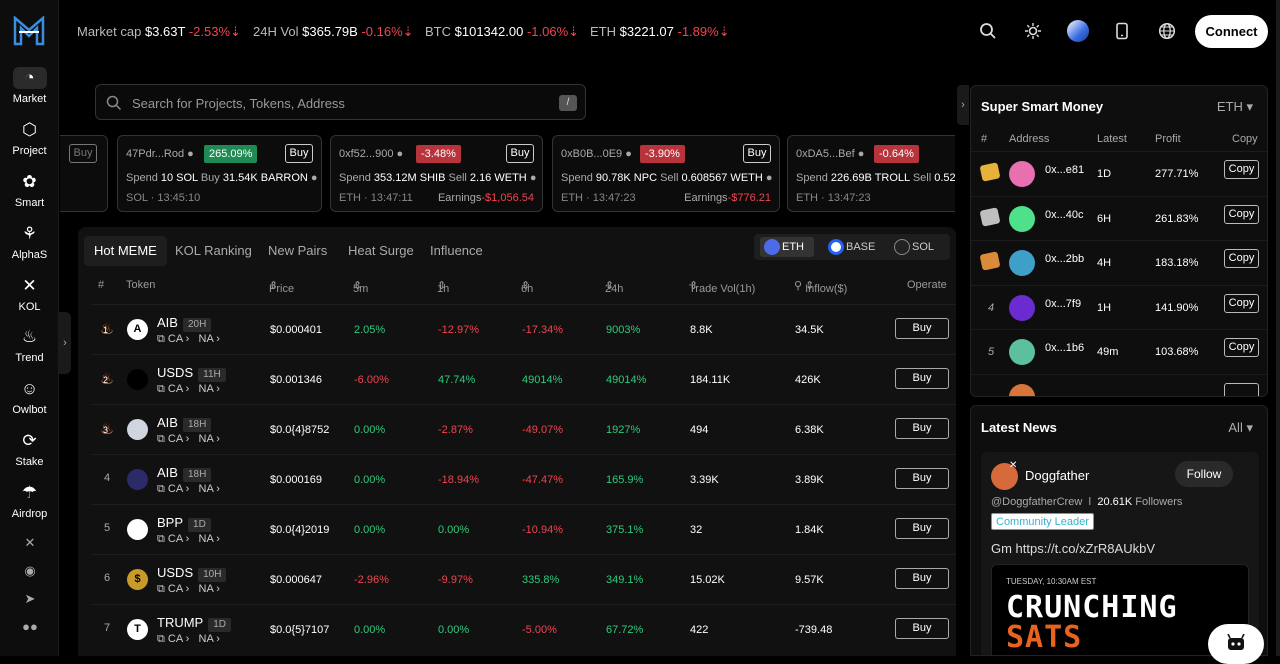 Image resolution: width=1280 pixels, height=664 pixels. Describe the element at coordinates (160, 154) in the screenshot. I see `card-address: 47Pdr...Rod ●` at that location.